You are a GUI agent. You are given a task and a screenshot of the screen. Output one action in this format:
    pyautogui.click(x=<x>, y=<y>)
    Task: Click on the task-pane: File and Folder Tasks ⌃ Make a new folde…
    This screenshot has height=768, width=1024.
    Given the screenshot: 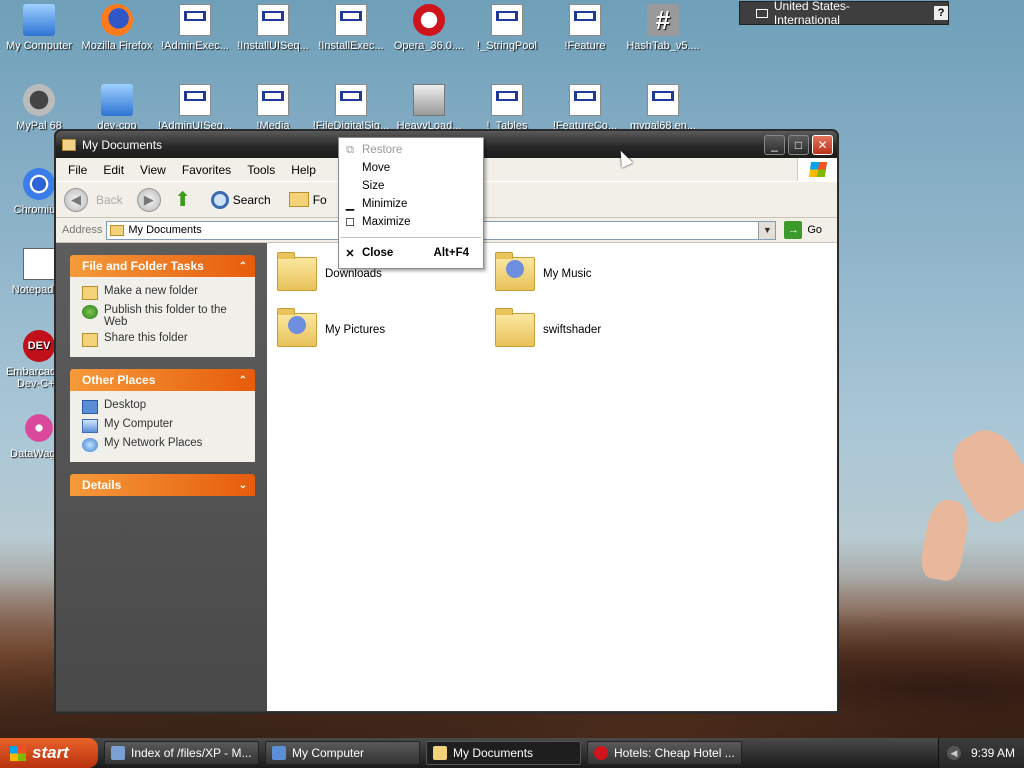 What is the action you would take?
    pyautogui.click(x=161, y=477)
    